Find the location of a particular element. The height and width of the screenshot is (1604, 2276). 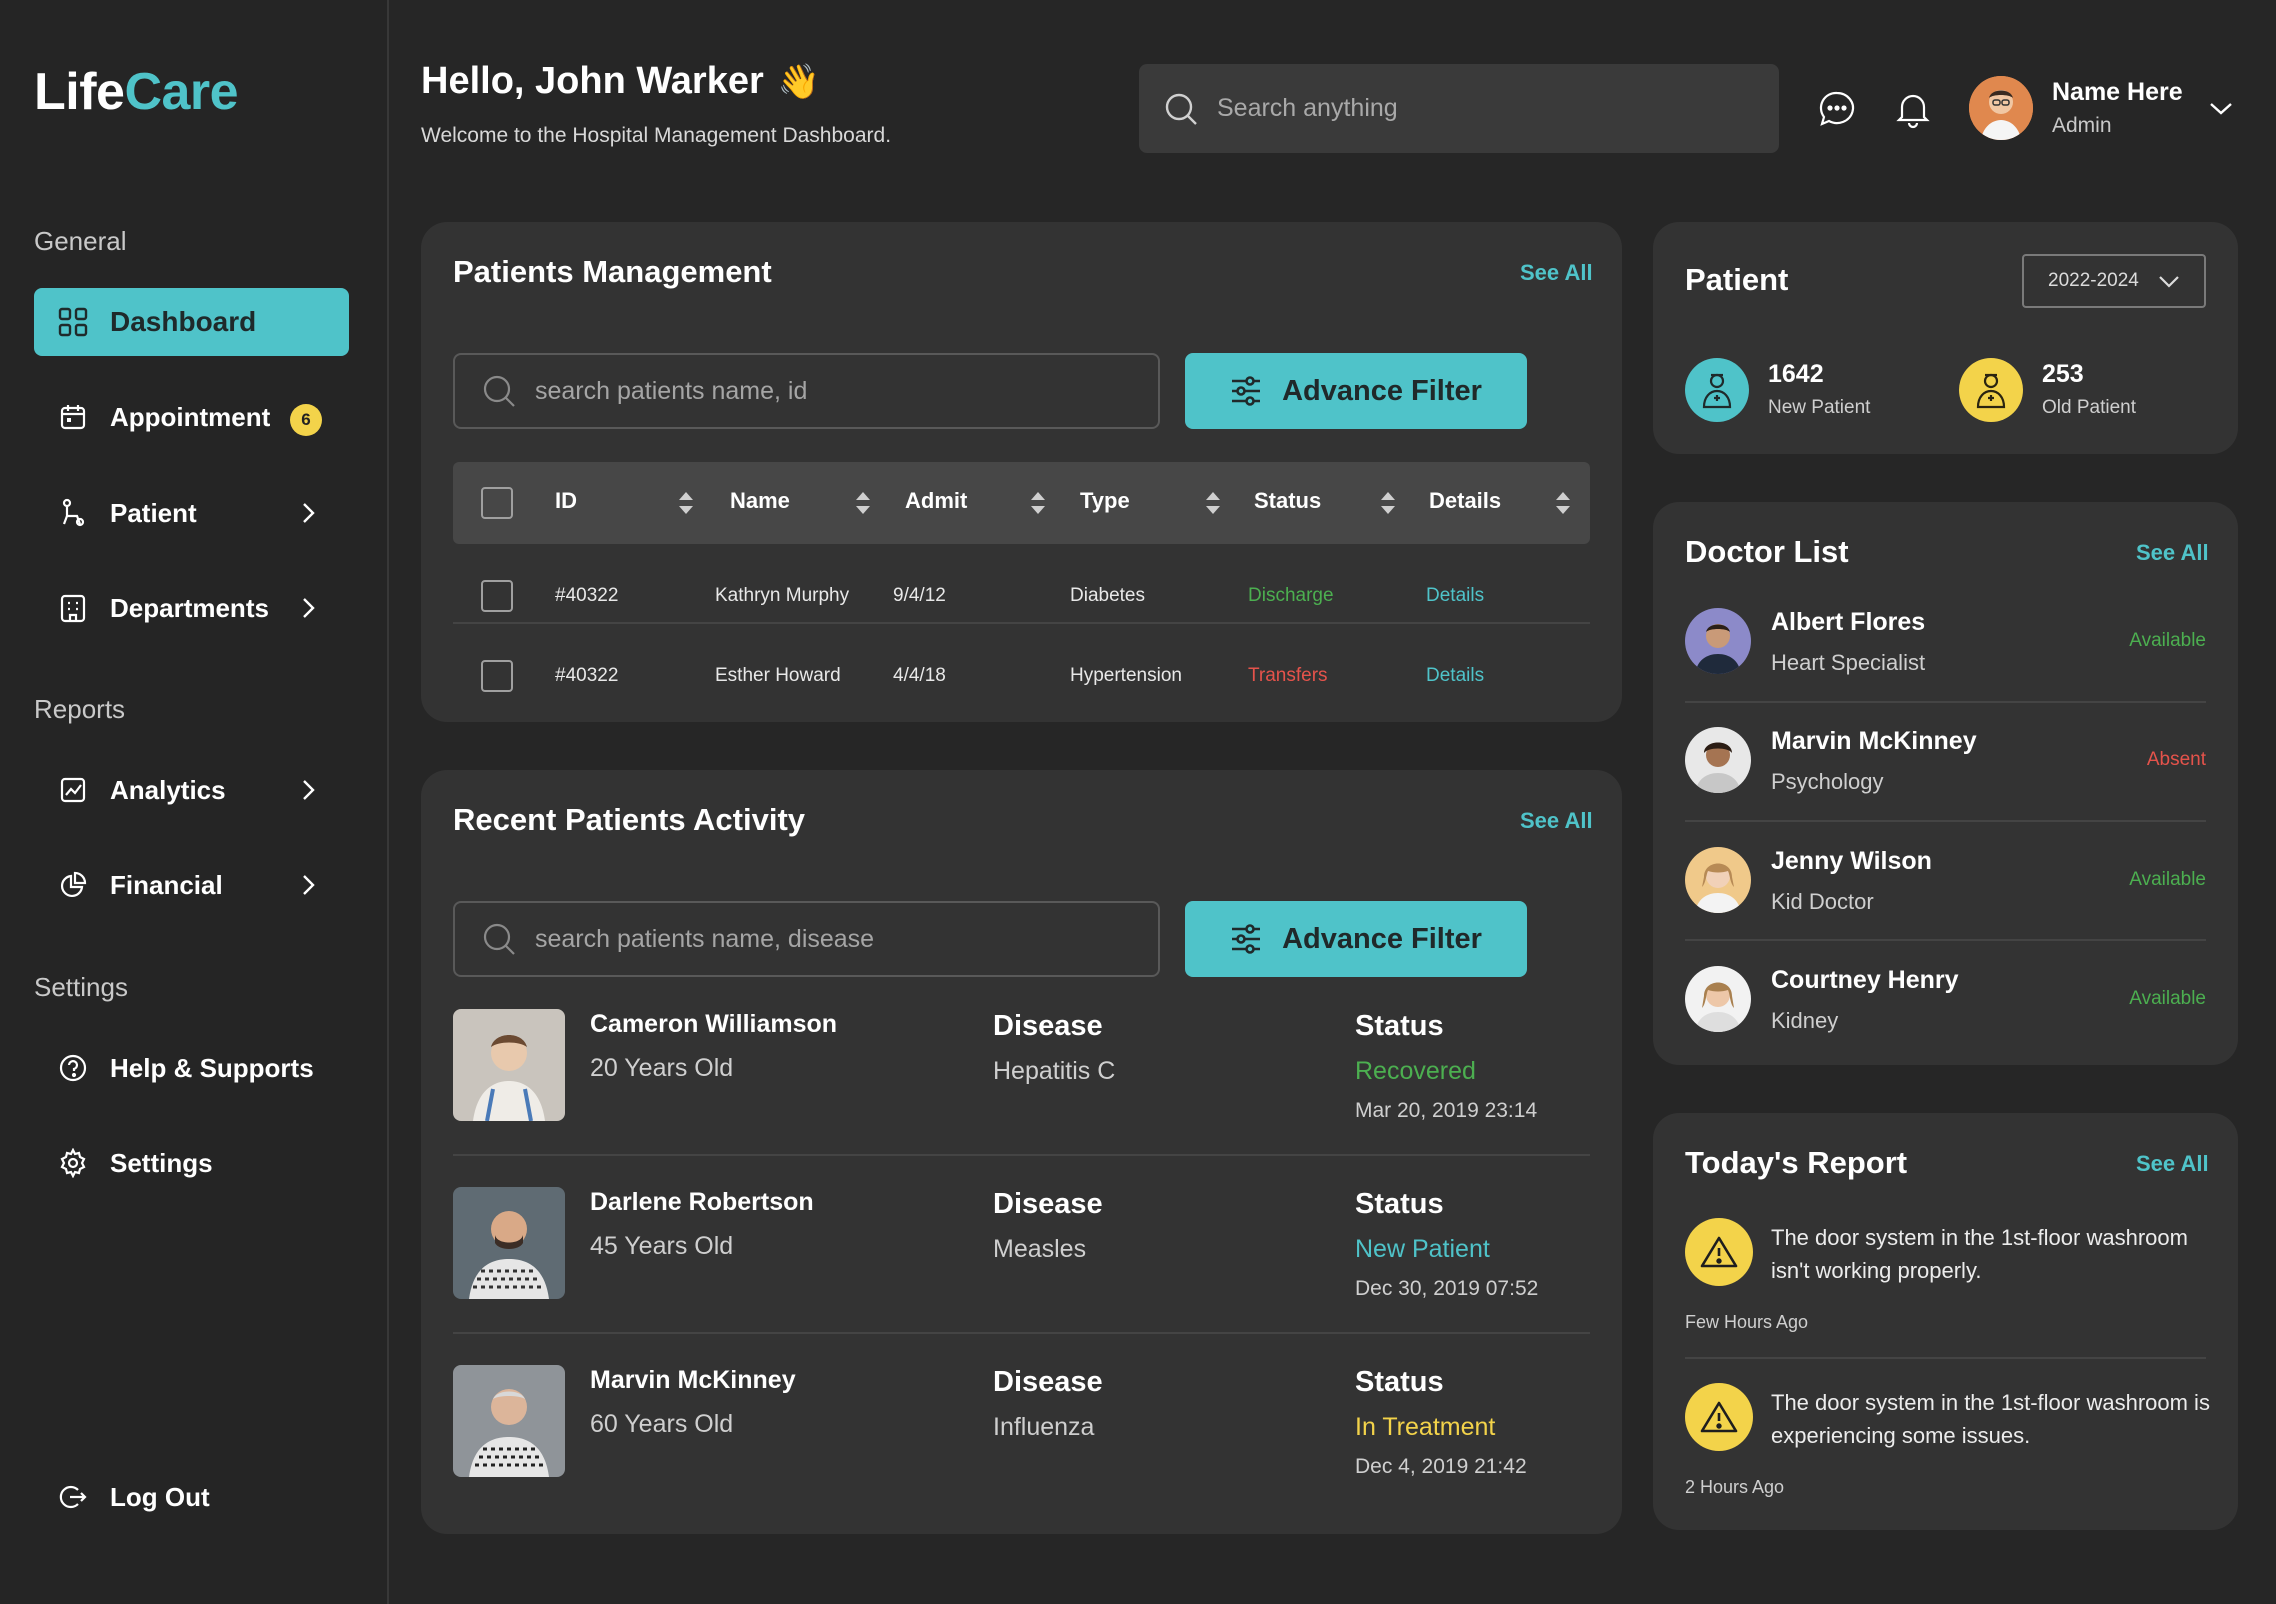

patient-age: 45 Years Old is located at coordinates (662, 1246).